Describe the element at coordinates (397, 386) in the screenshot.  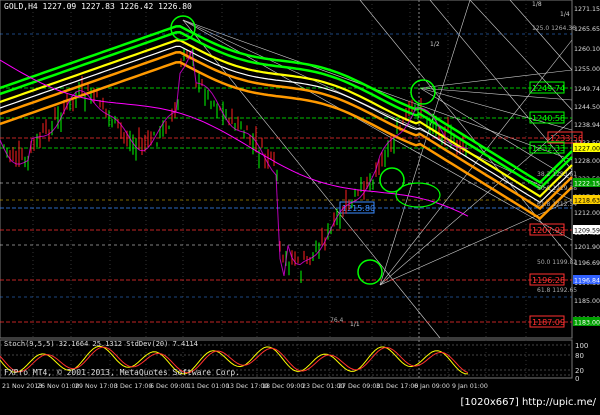
I see `time-label: 31 Dec 17:00` at that location.